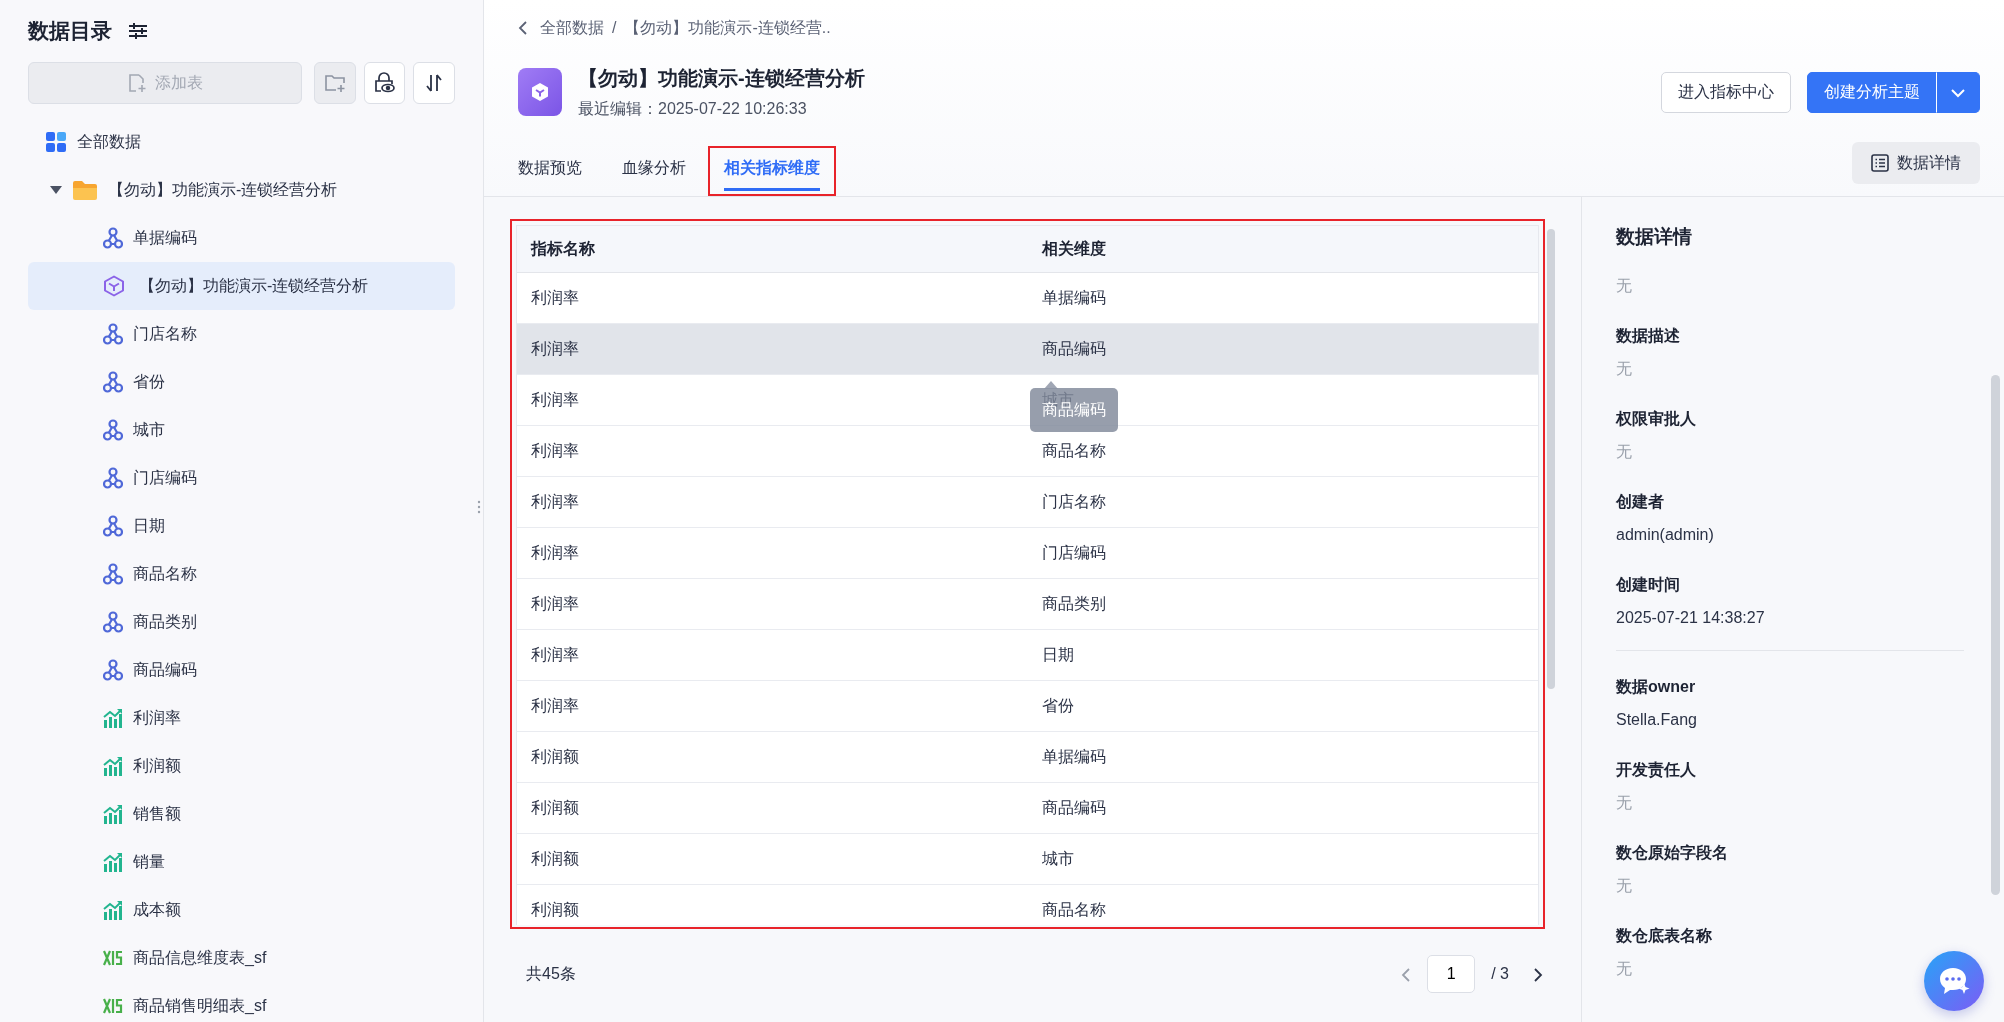  What do you see at coordinates (1282, 249) in the screenshot?
I see `column-header: 相关维度` at bounding box center [1282, 249].